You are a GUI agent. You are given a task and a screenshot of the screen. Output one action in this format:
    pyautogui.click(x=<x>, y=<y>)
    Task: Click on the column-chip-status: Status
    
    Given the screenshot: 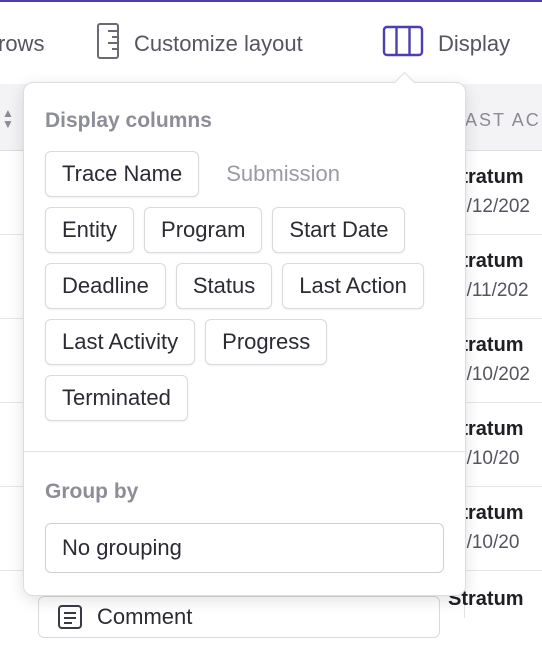 What is the action you would take?
    pyautogui.click(x=224, y=286)
    